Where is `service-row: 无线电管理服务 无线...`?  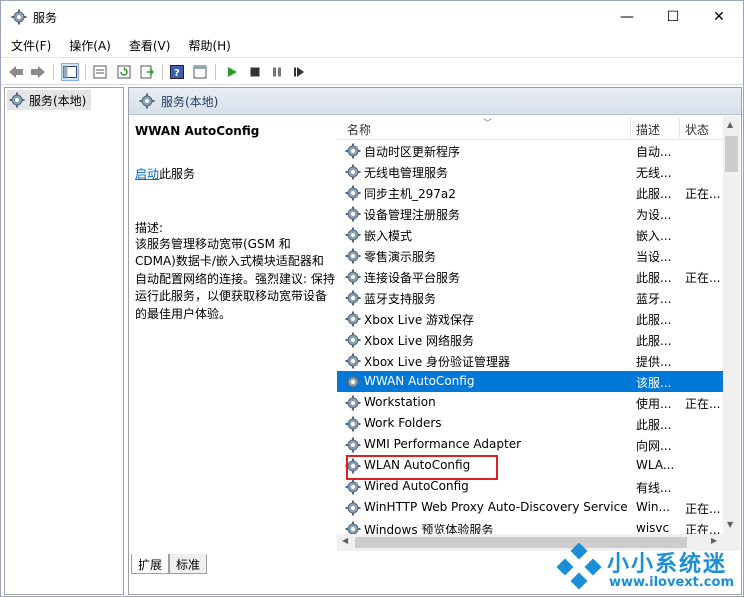
service-row: 无线电管理服务 无线... is located at coordinates (530, 171).